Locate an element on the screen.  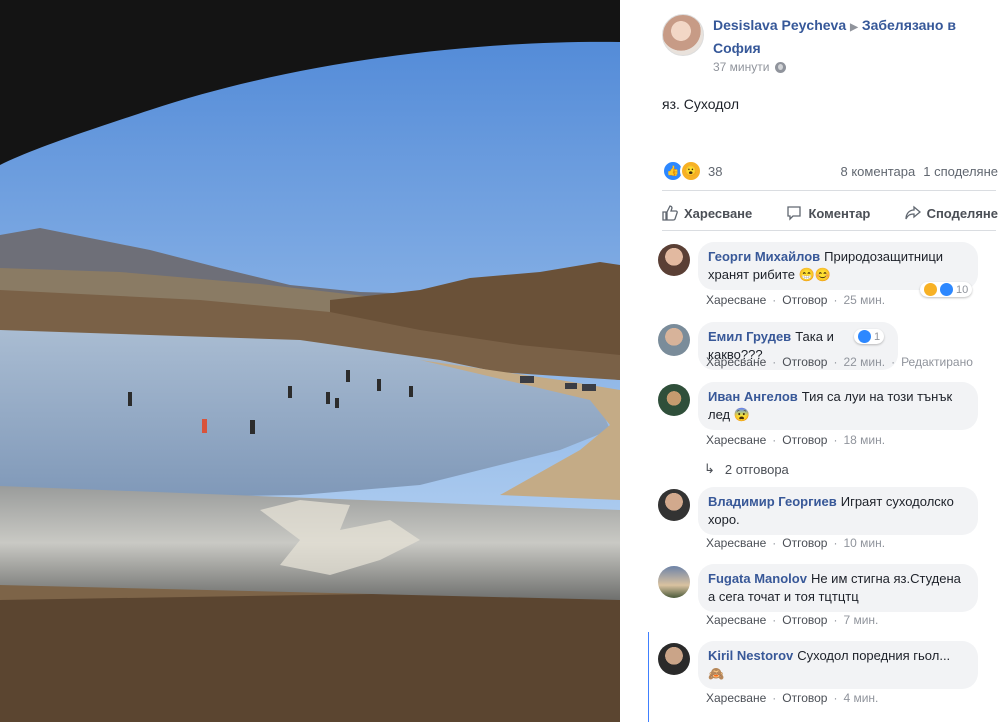
reply-arrow-icon: ↳ is located at coordinates (709, 468).